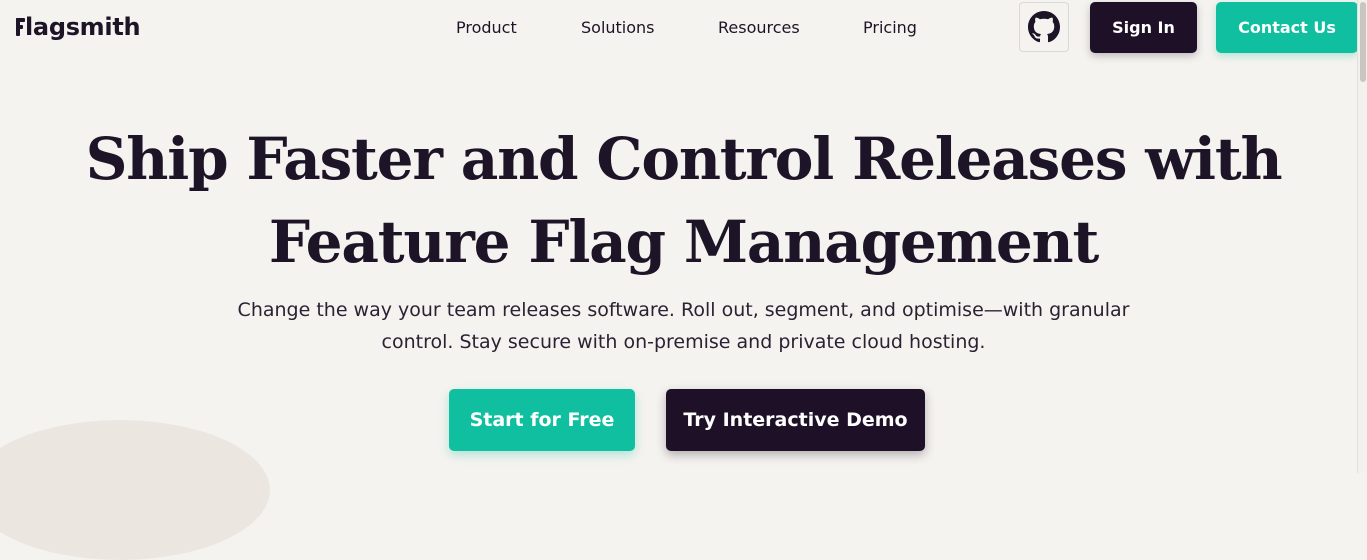  I want to click on github-button, so click(1044, 27).